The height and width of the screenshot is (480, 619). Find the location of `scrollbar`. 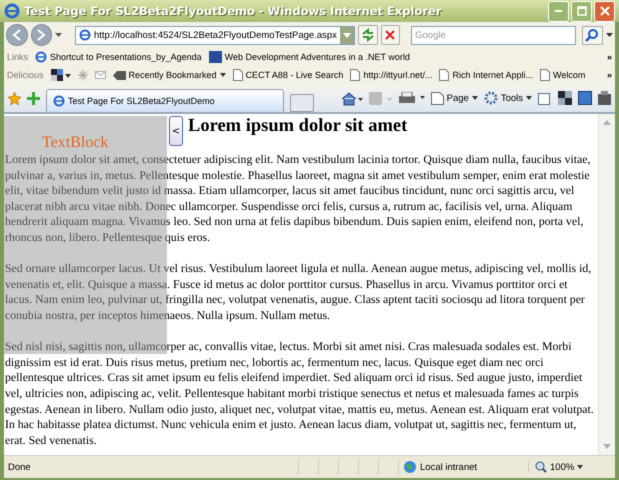

scrollbar is located at coordinates (606, 284).